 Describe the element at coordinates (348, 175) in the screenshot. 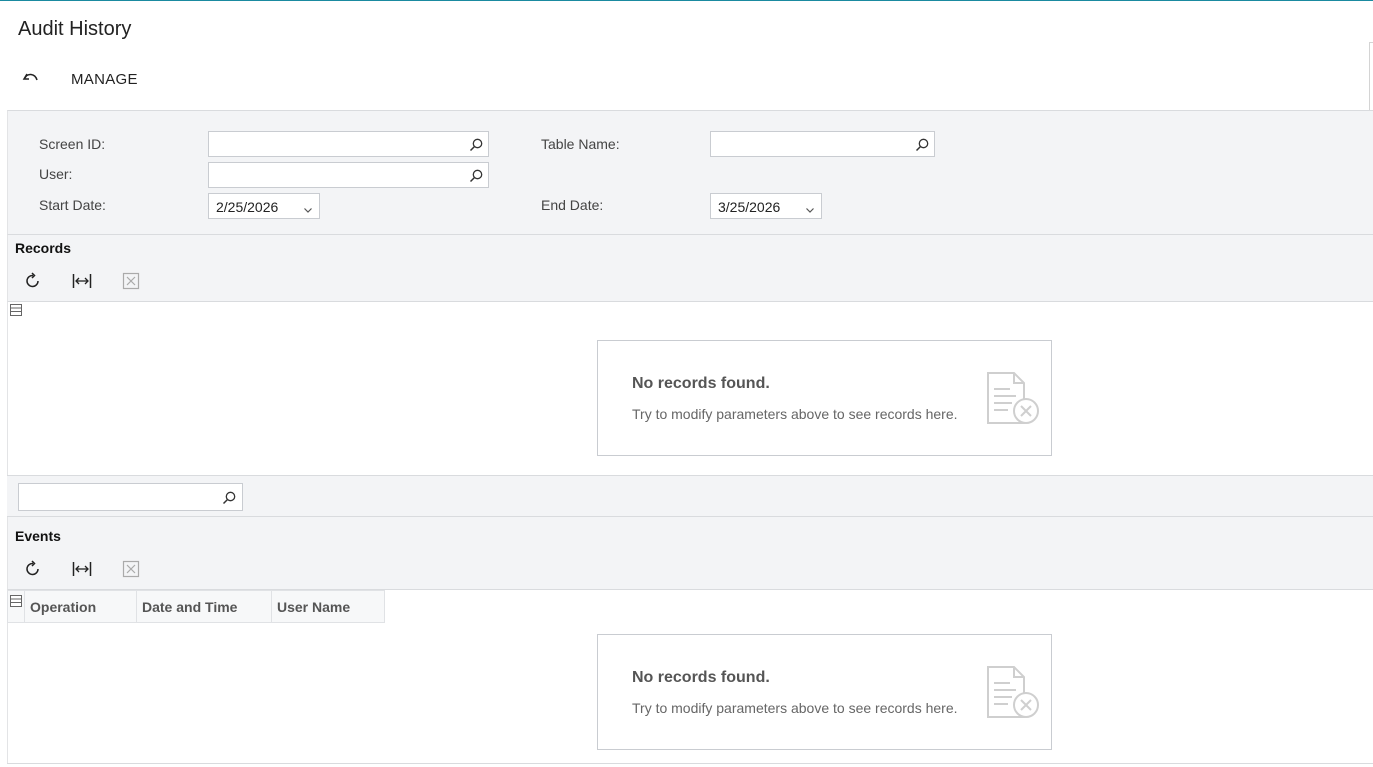

I see `user-field` at that location.